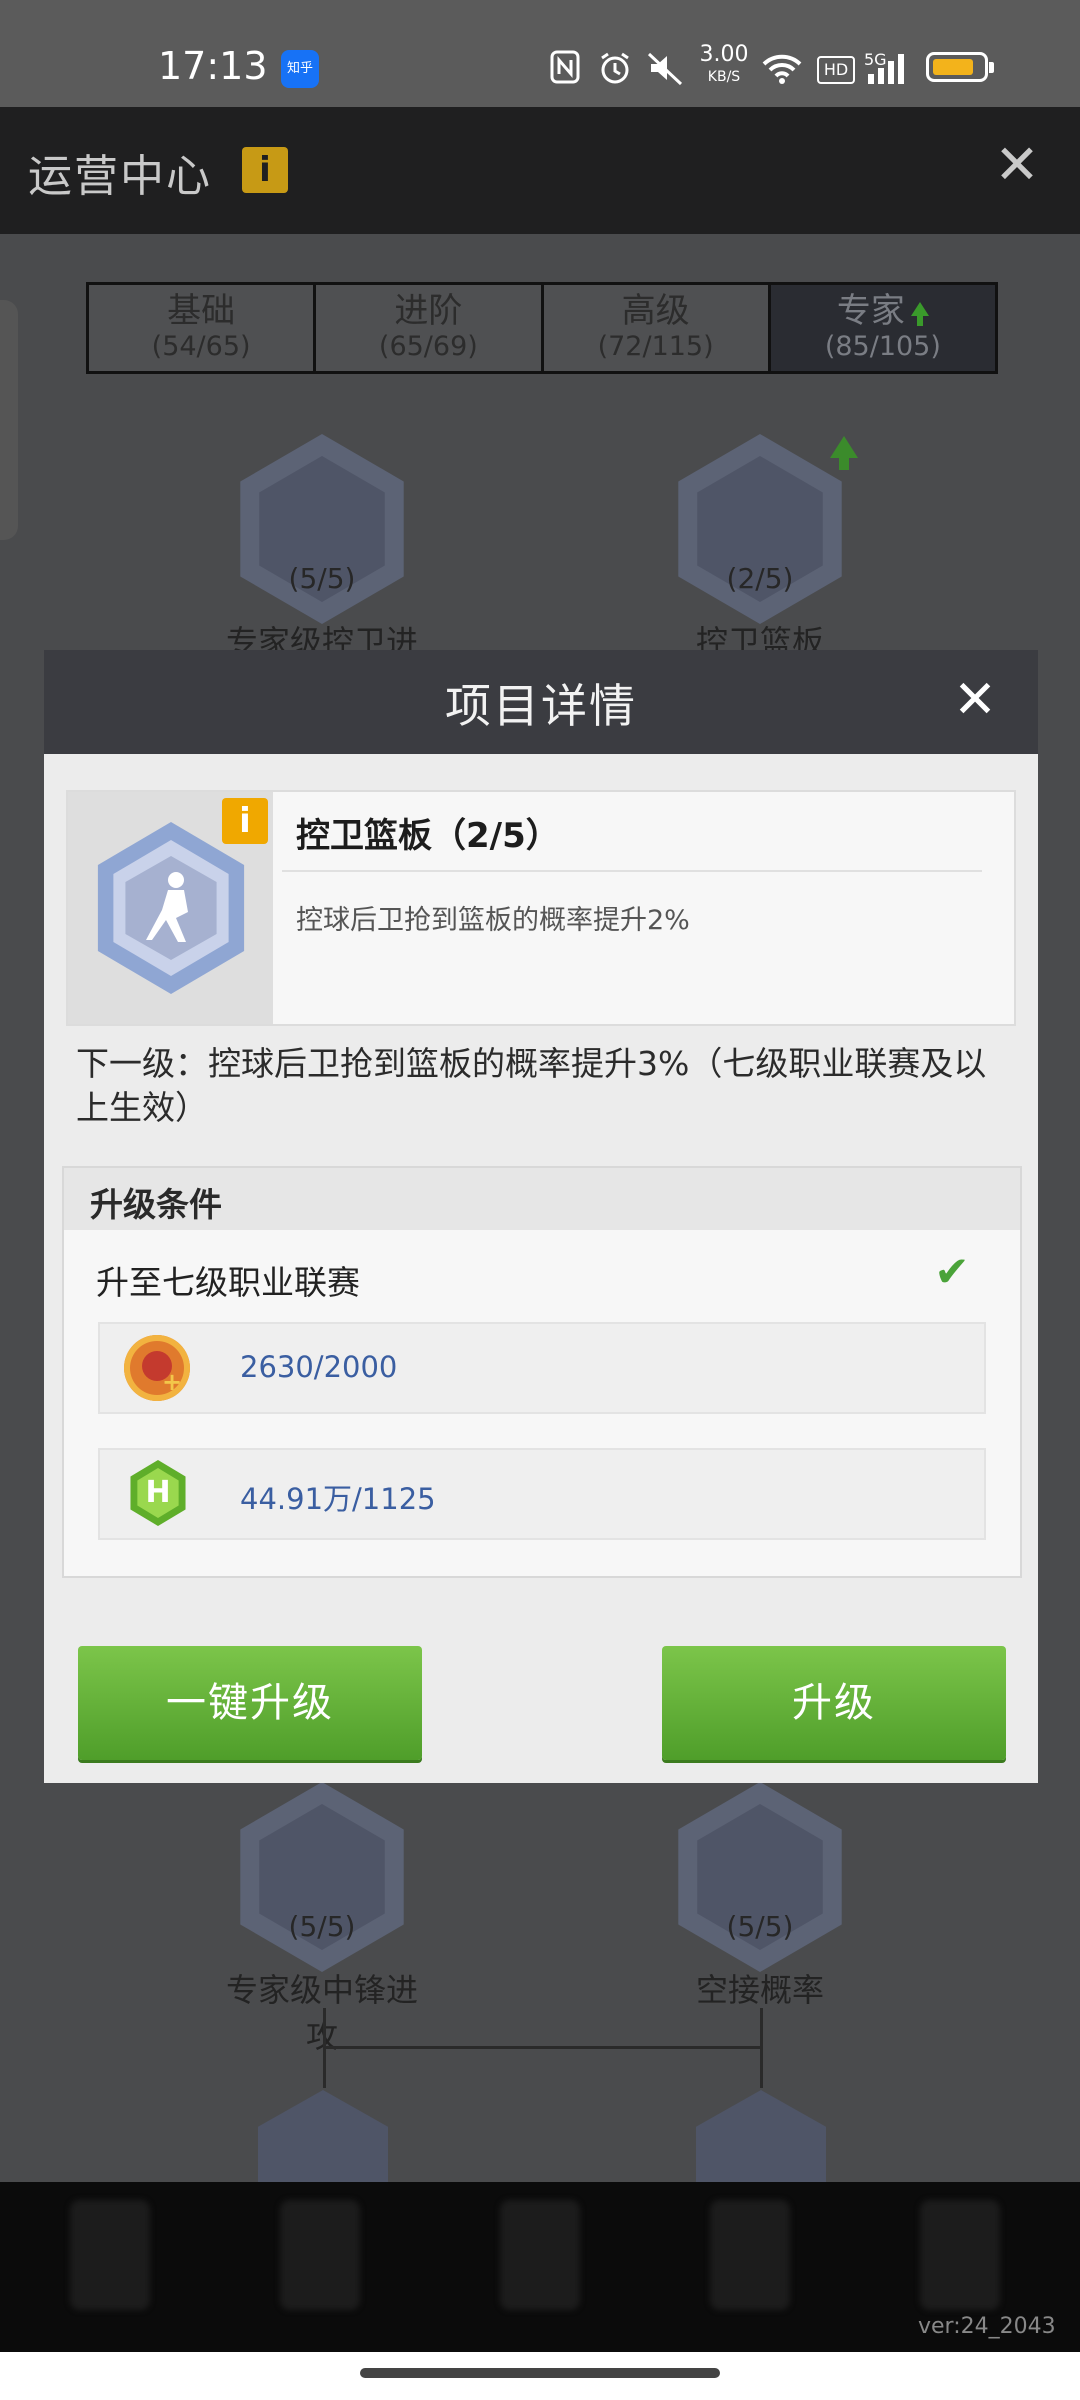  I want to click on tab-name: 专家, so click(870, 311).